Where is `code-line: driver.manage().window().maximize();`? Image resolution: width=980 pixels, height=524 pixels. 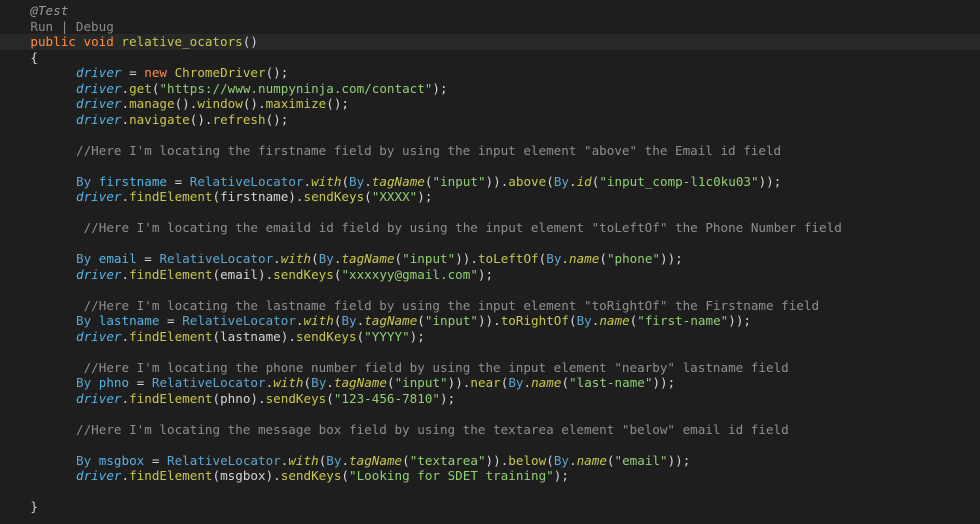 code-line: driver.manage().window().maximize(); is located at coordinates (490, 104).